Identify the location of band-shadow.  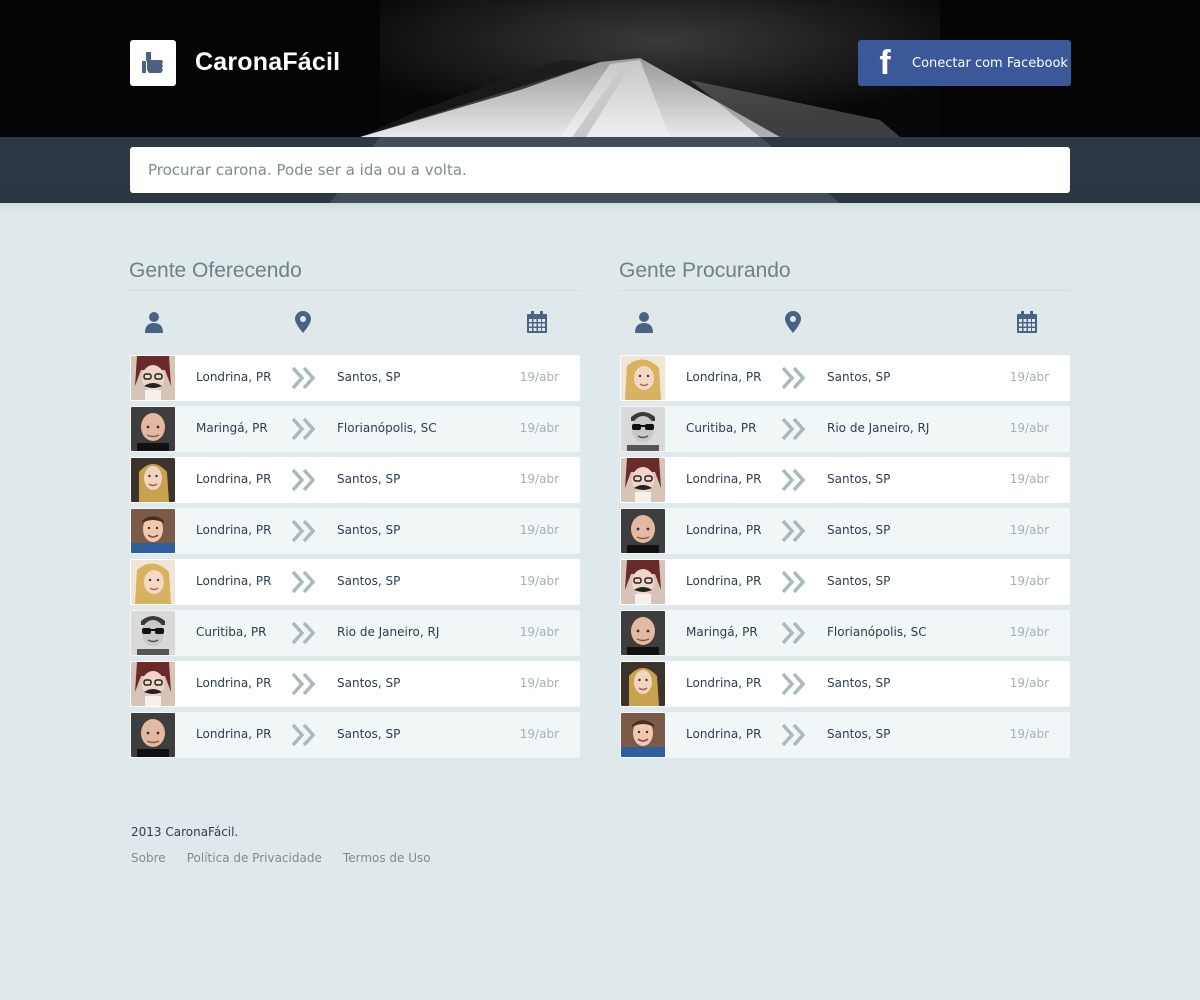
(600, 208).